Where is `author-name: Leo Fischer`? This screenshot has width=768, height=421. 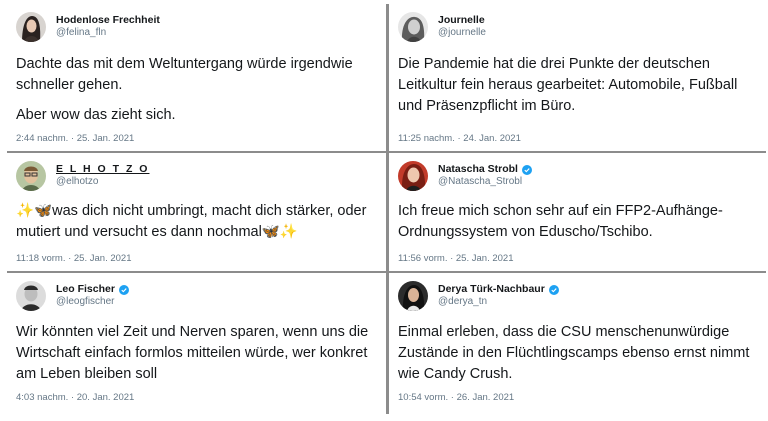 author-name: Leo Fischer is located at coordinates (85, 289).